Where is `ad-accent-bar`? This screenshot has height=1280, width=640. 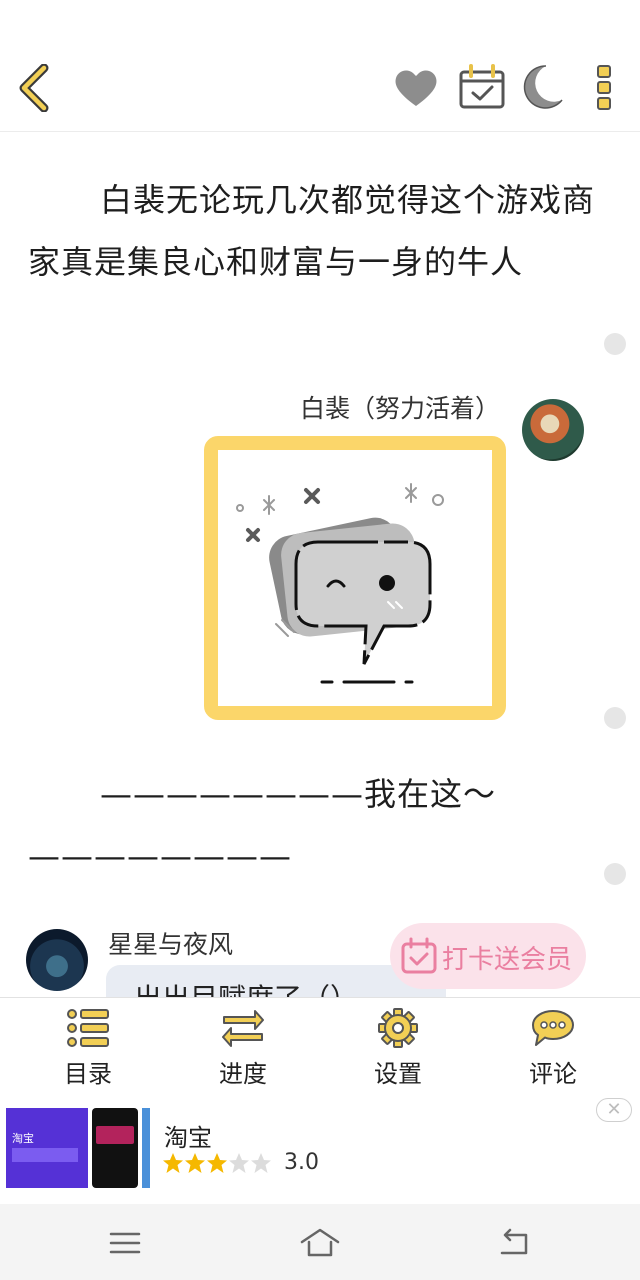
ad-accent-bar is located at coordinates (146, 1148).